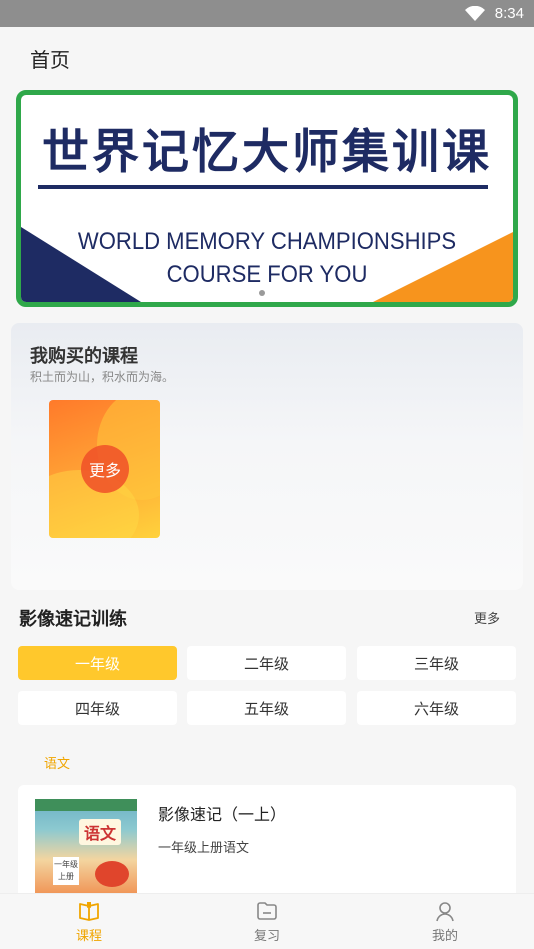  Describe the element at coordinates (84, 356) in the screenshot. I see `purchased-courses-title: 我购买的课程` at that location.